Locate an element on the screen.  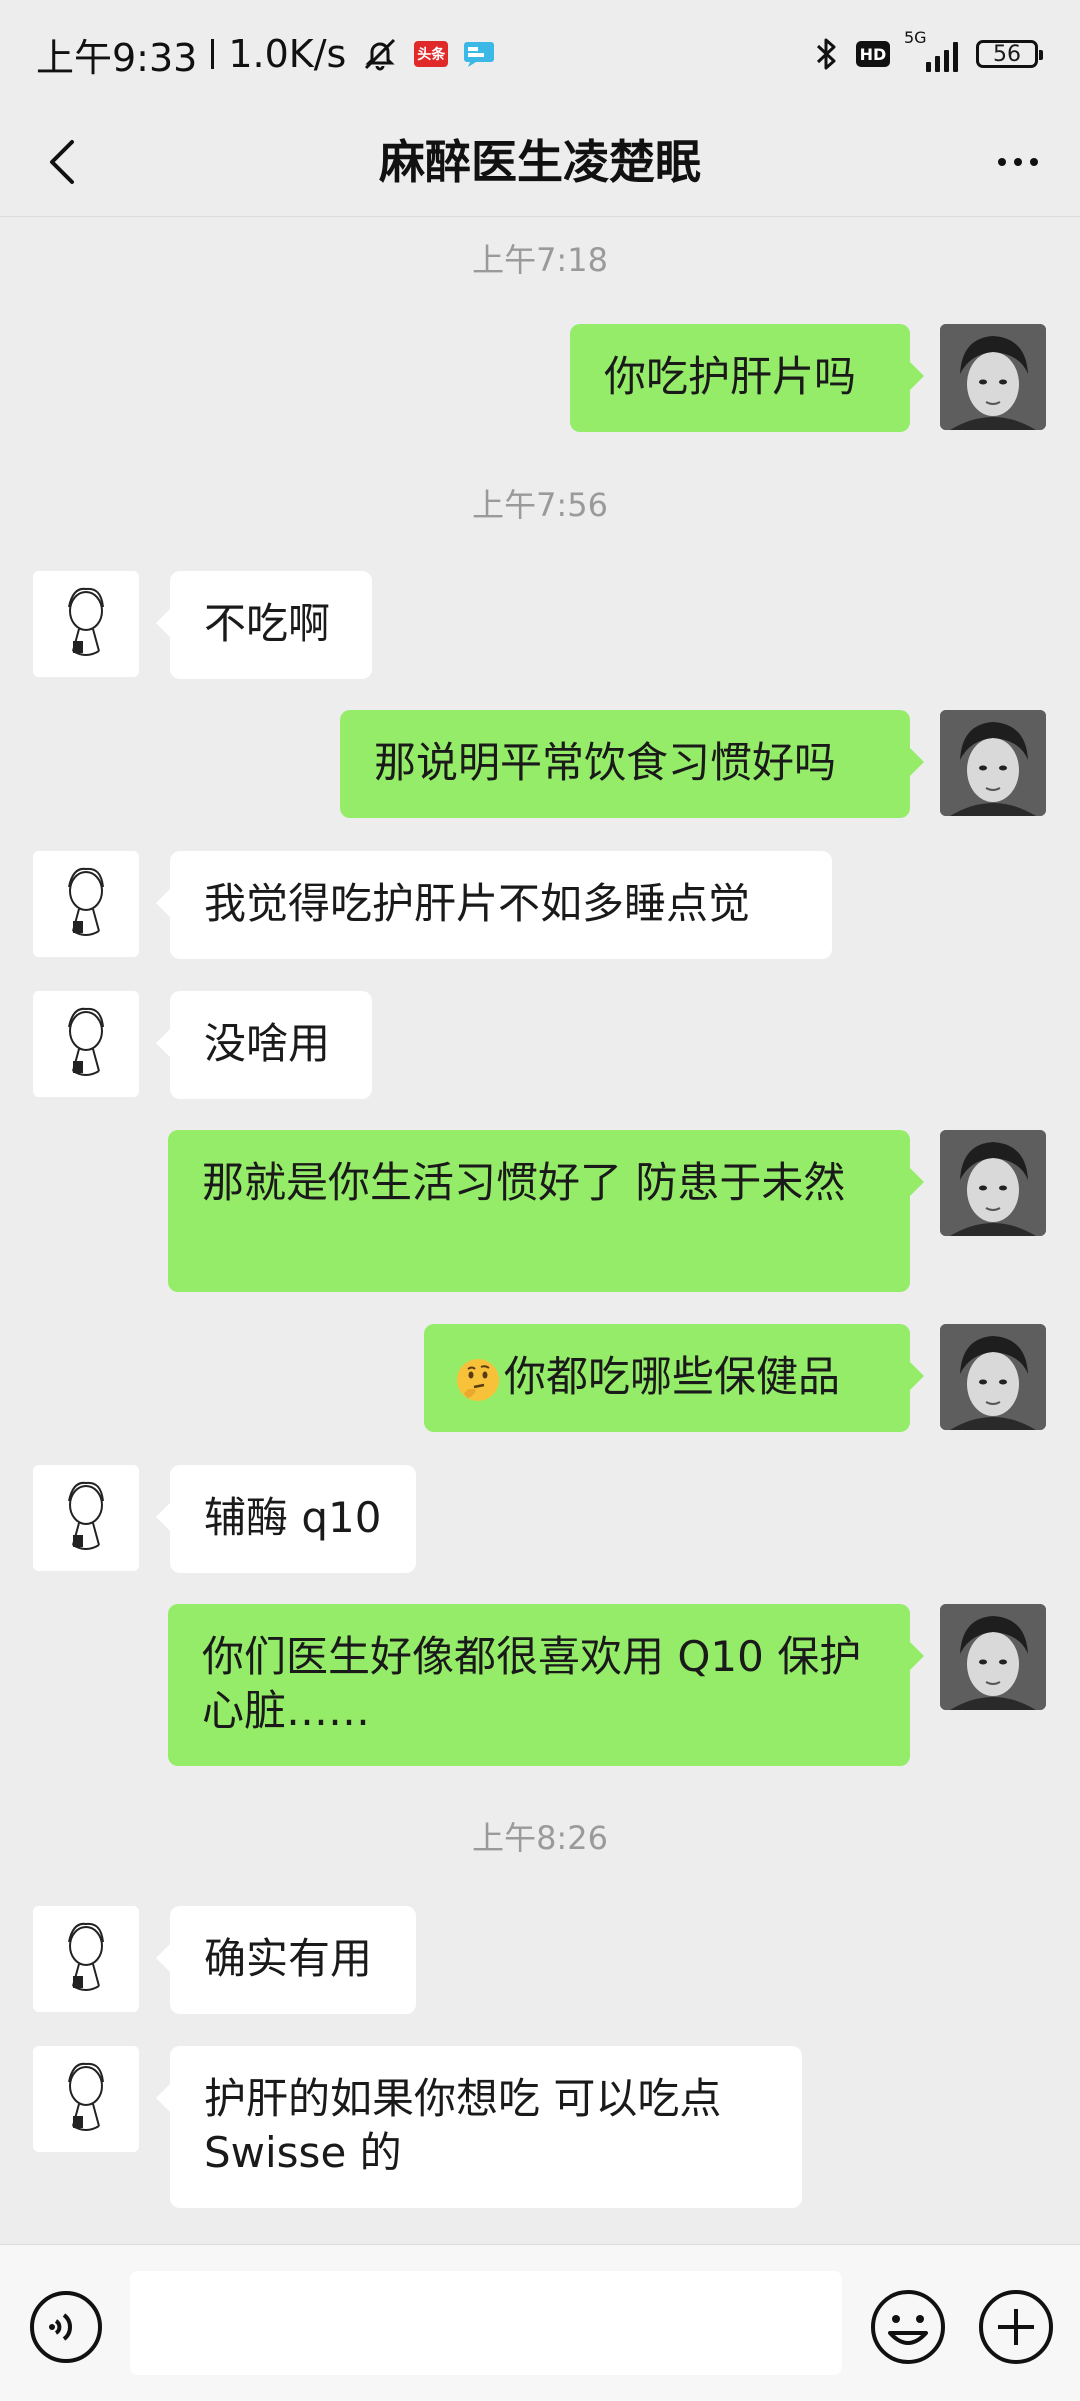
more-options-button is located at coordinates (1018, 162).